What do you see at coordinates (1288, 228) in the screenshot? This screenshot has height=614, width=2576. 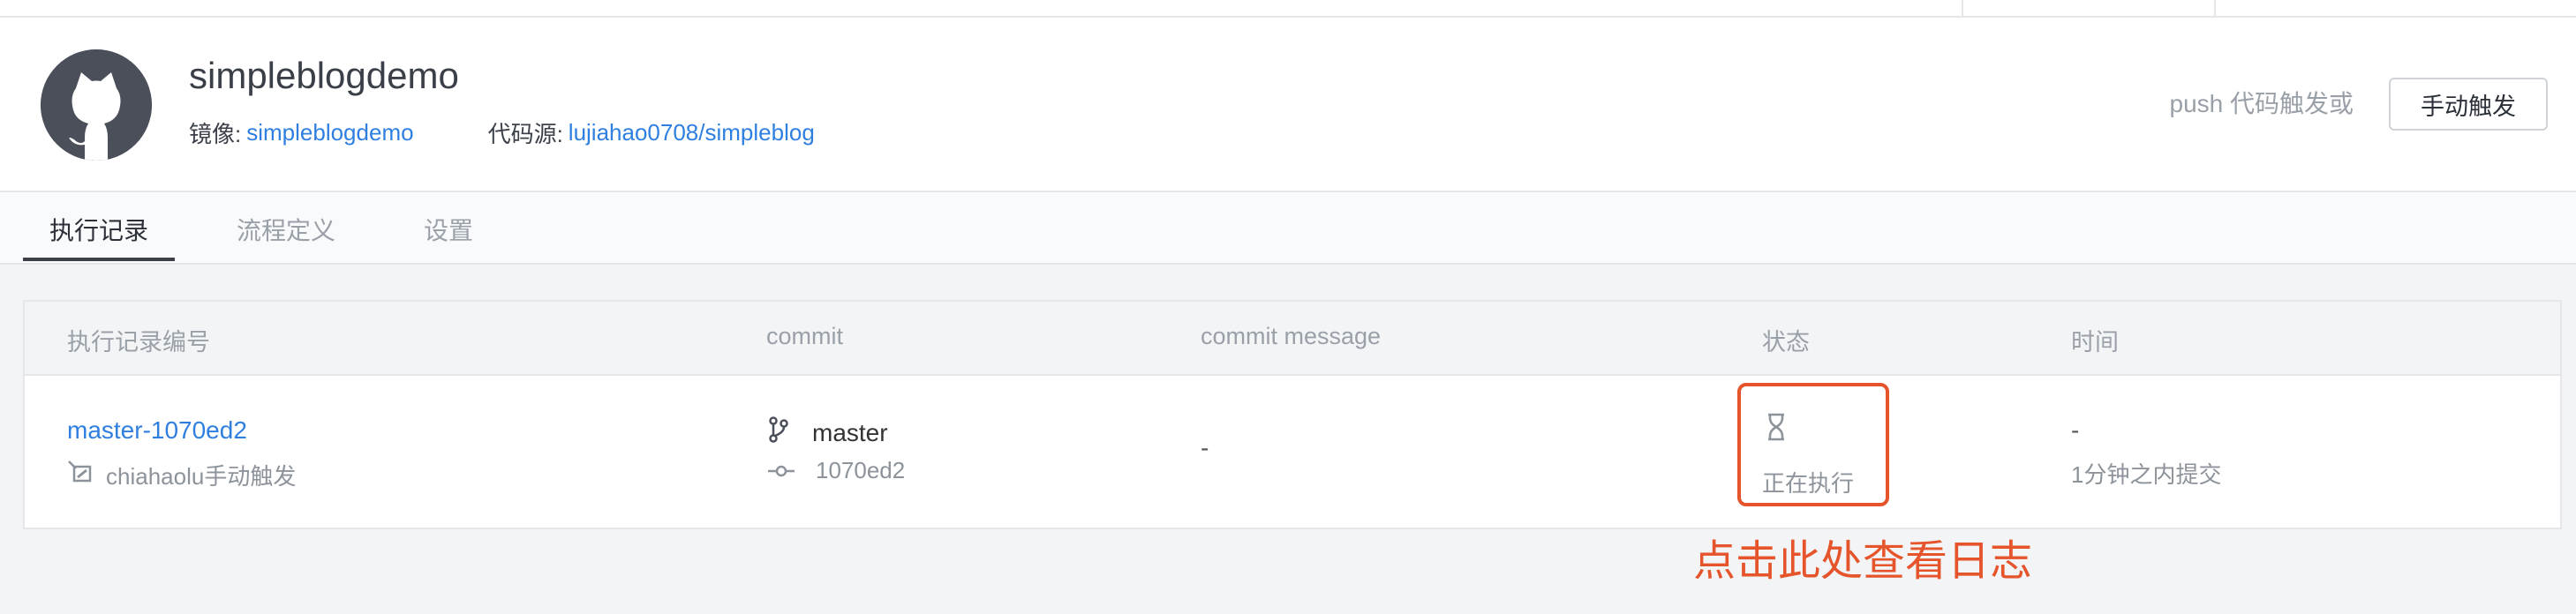 I see `tab-bar: 执行记录 流程定义 设置` at bounding box center [1288, 228].